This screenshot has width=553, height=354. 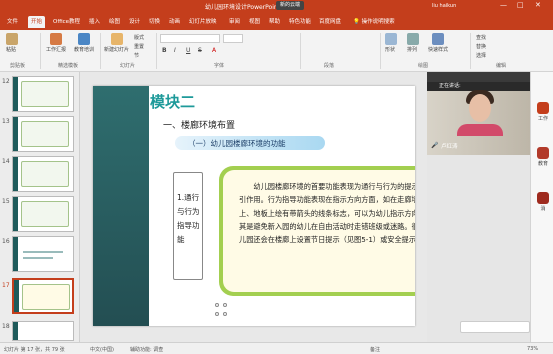 What do you see at coordinates (6, 241) in the screenshot?
I see `slide-number: 16` at bounding box center [6, 241].